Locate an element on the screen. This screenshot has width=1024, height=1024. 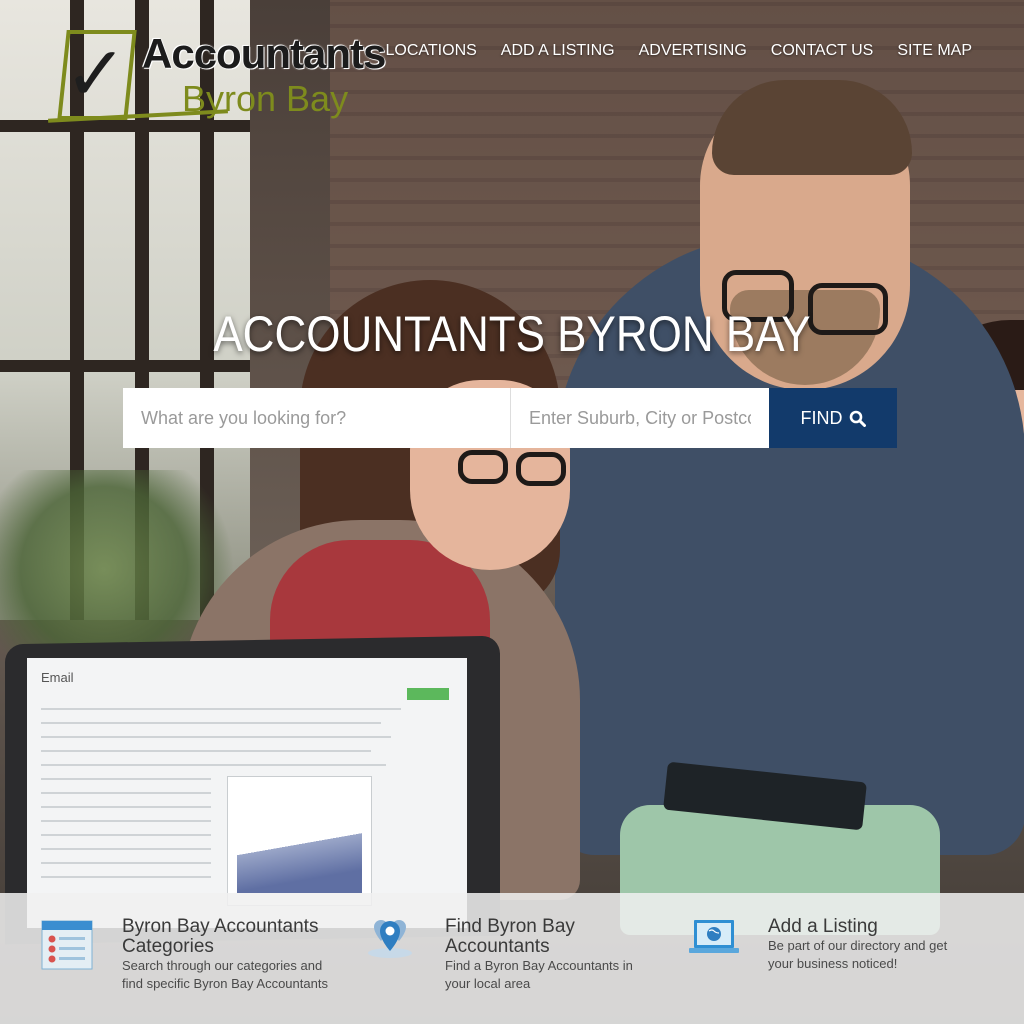
search-keyword-input is located at coordinates (316, 418).